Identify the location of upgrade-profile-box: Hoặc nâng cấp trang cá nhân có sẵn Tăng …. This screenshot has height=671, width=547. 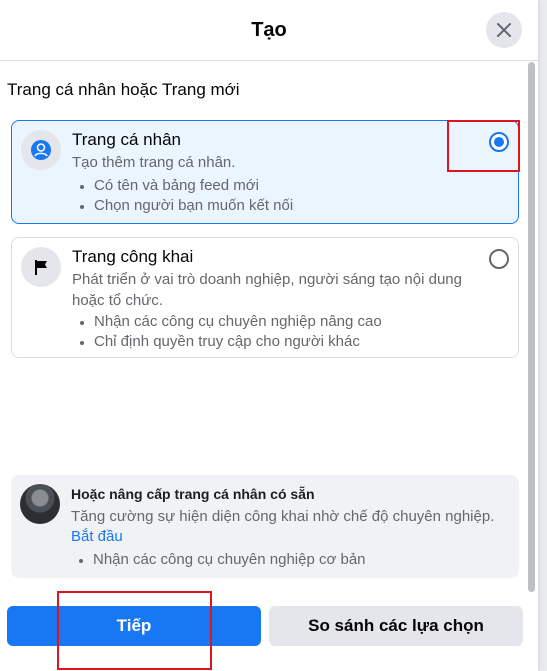
(265, 526).